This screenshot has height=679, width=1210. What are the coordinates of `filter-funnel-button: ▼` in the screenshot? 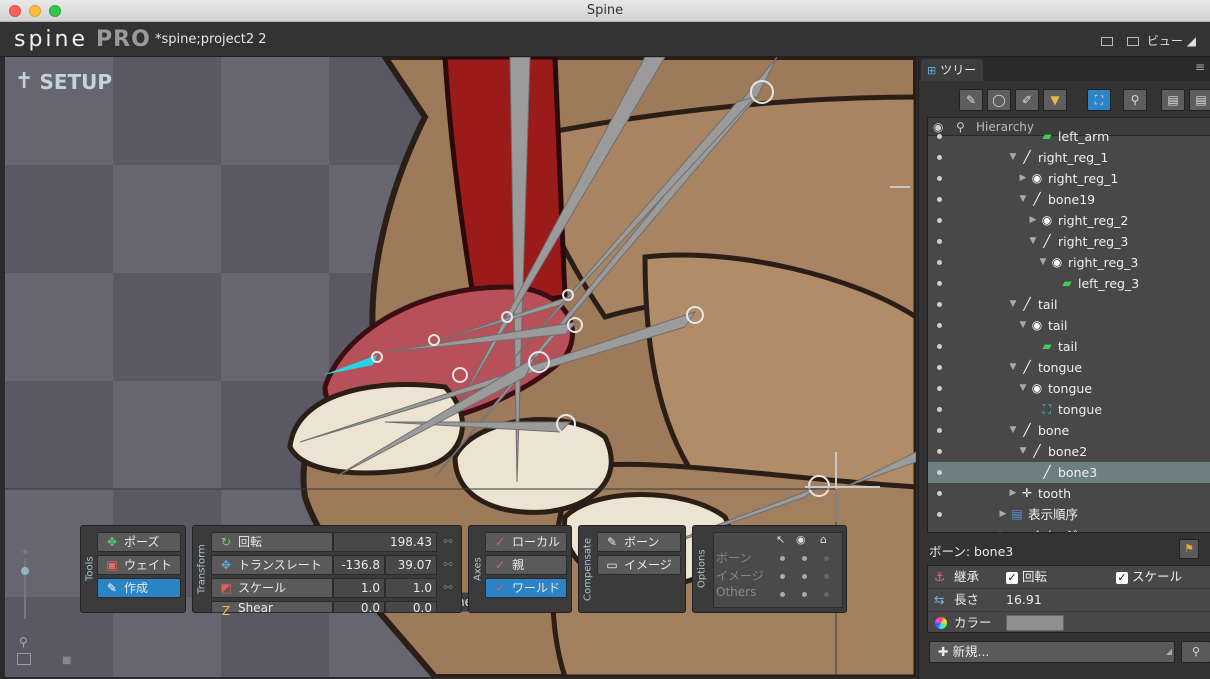 It's located at (1055, 100).